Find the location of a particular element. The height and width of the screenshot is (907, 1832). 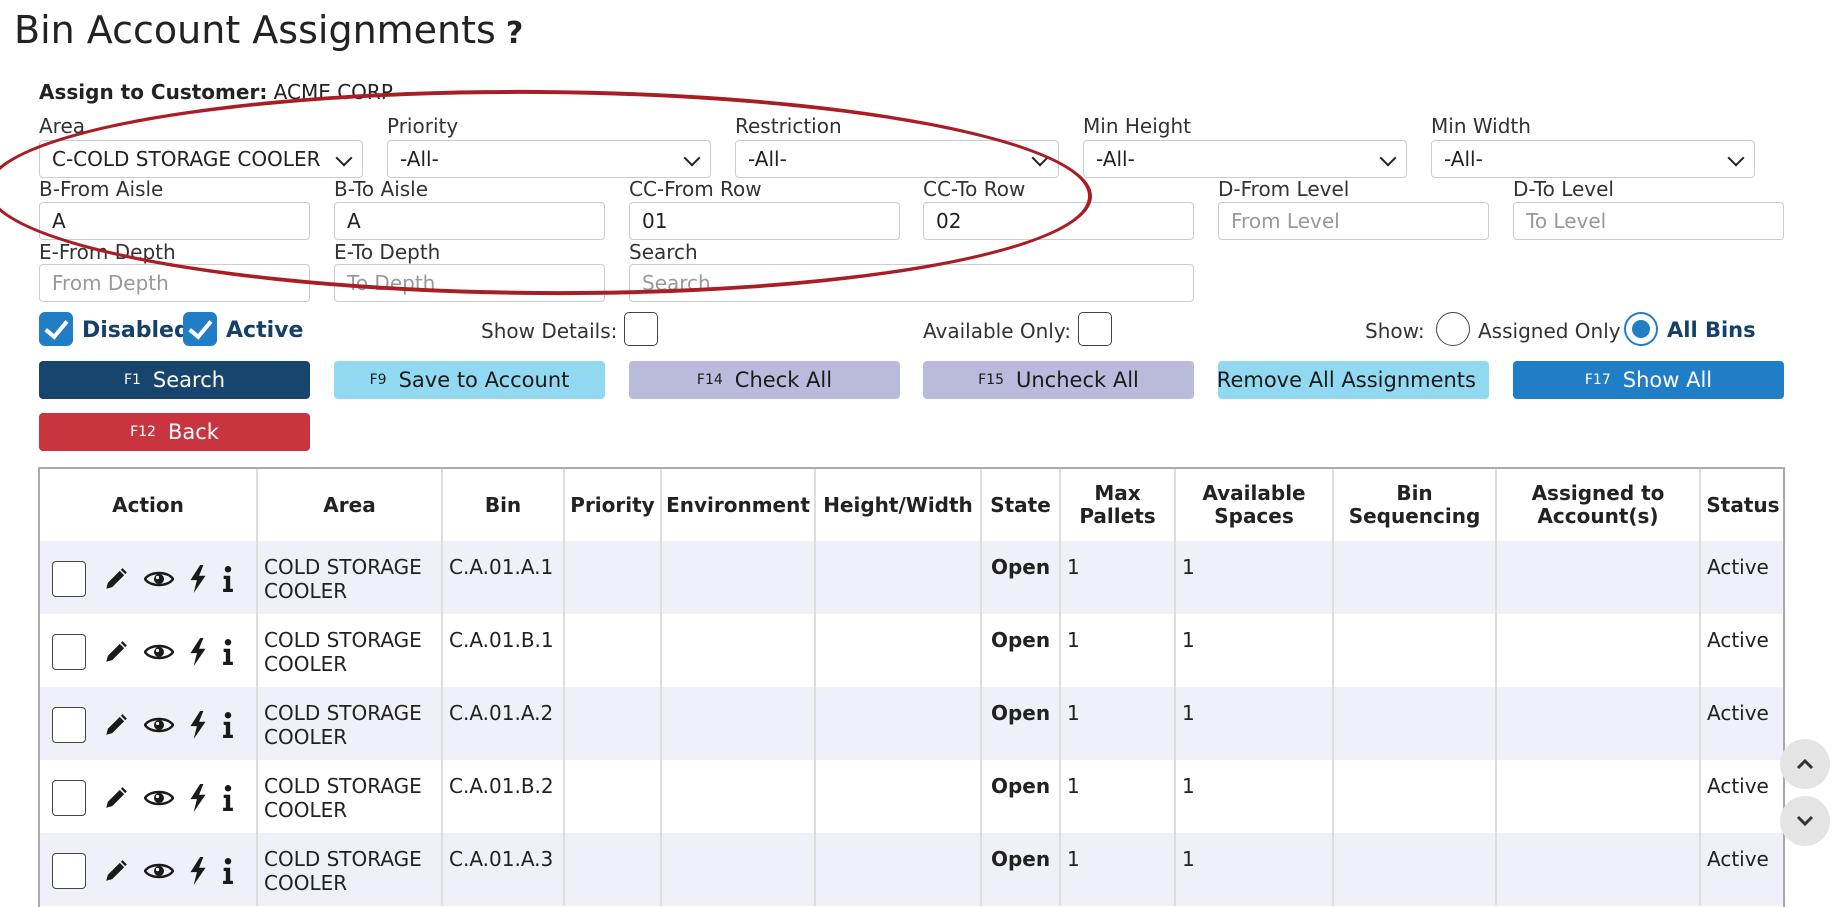

to-level-input: To Level is located at coordinates (1648, 221).